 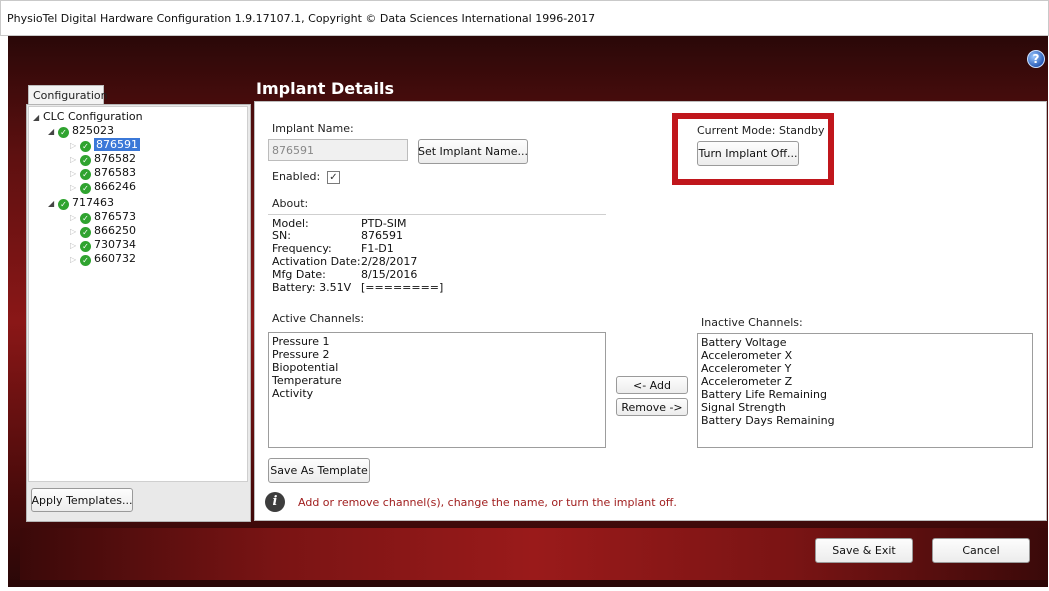 I want to click on list-item: Signal Strength, so click(x=865, y=407).